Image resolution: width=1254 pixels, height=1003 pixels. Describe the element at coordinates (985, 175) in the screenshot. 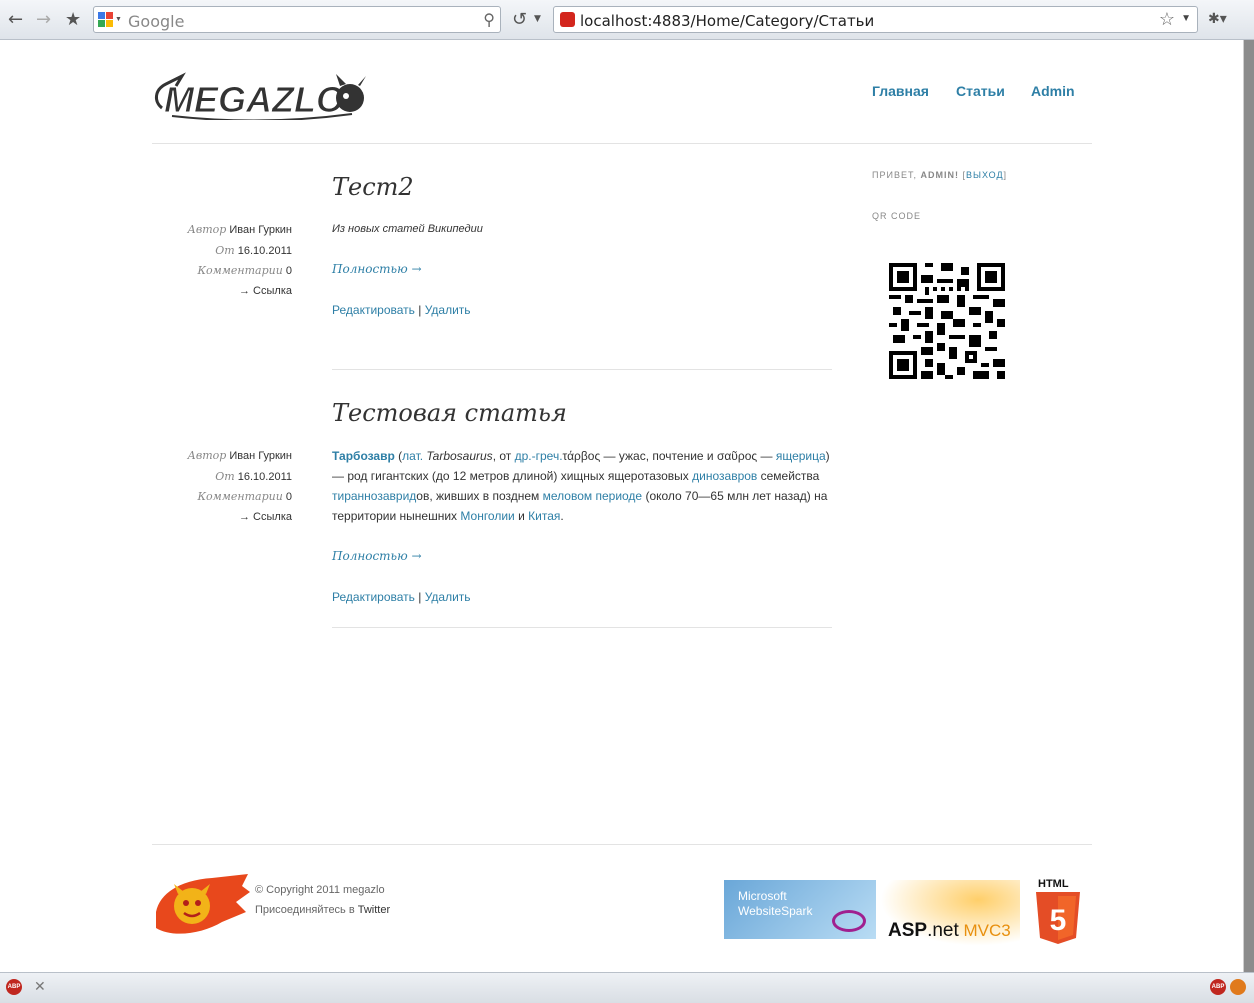

I see `logout-link: ВЫХОД` at that location.